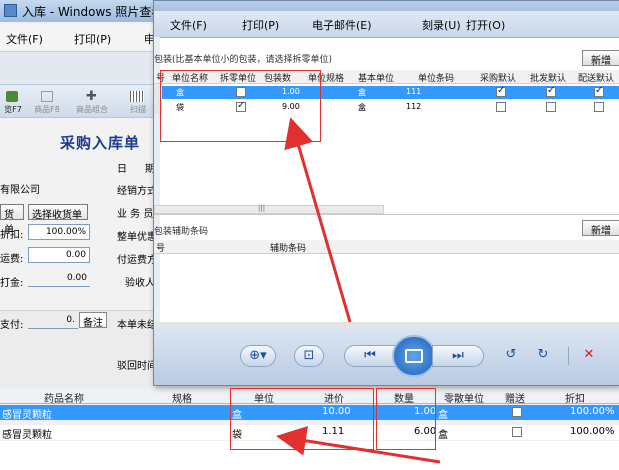 The image size is (619, 470). I want to click on arrow-to-unit, so click(358, 444).